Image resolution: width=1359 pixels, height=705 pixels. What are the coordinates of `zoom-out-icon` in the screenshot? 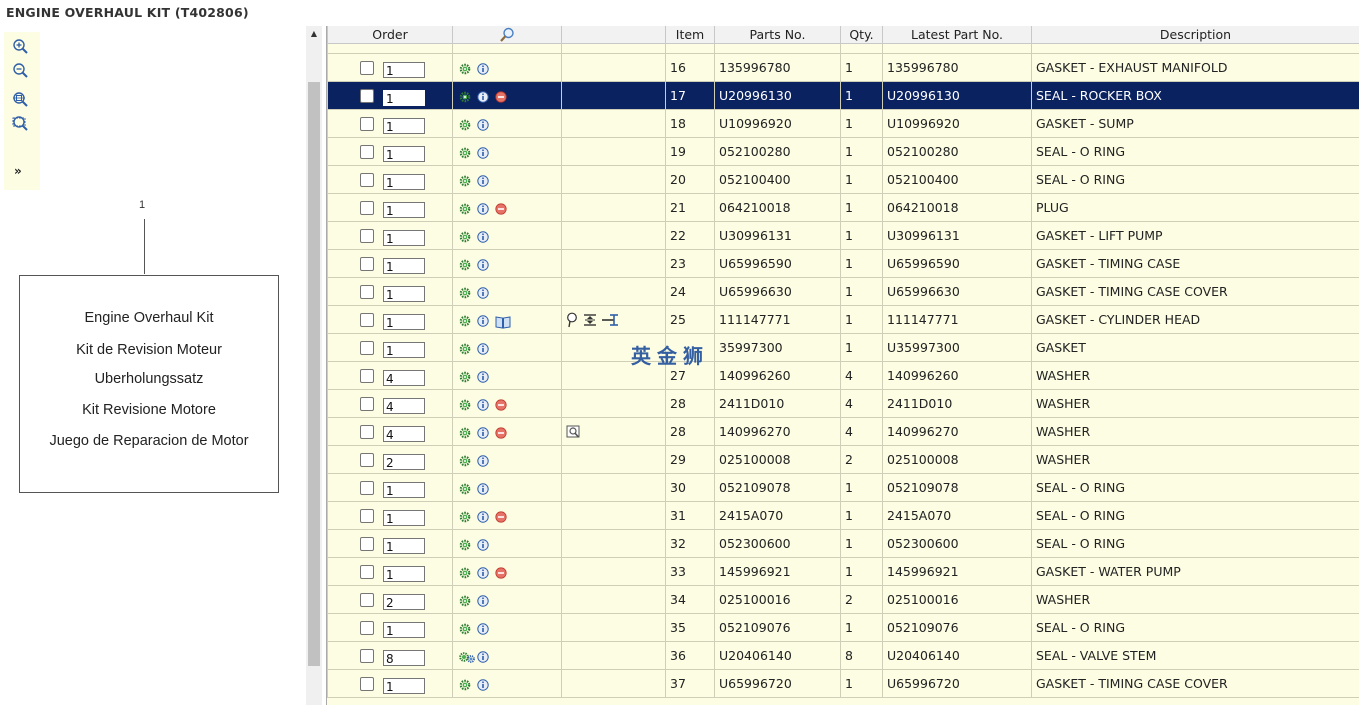 It's located at (21, 71).